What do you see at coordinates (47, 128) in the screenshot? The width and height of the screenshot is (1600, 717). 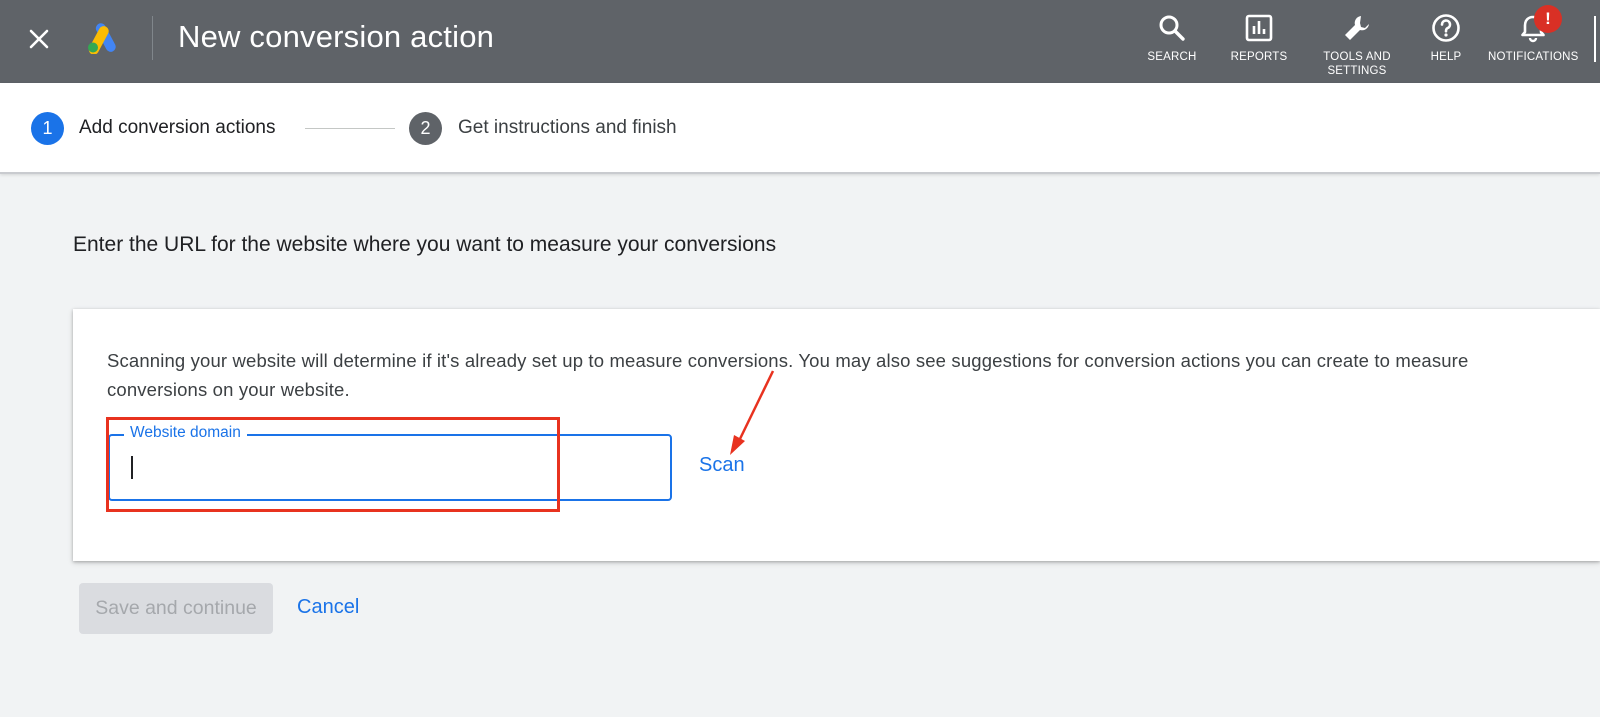 I see `step-1-circle: 1` at bounding box center [47, 128].